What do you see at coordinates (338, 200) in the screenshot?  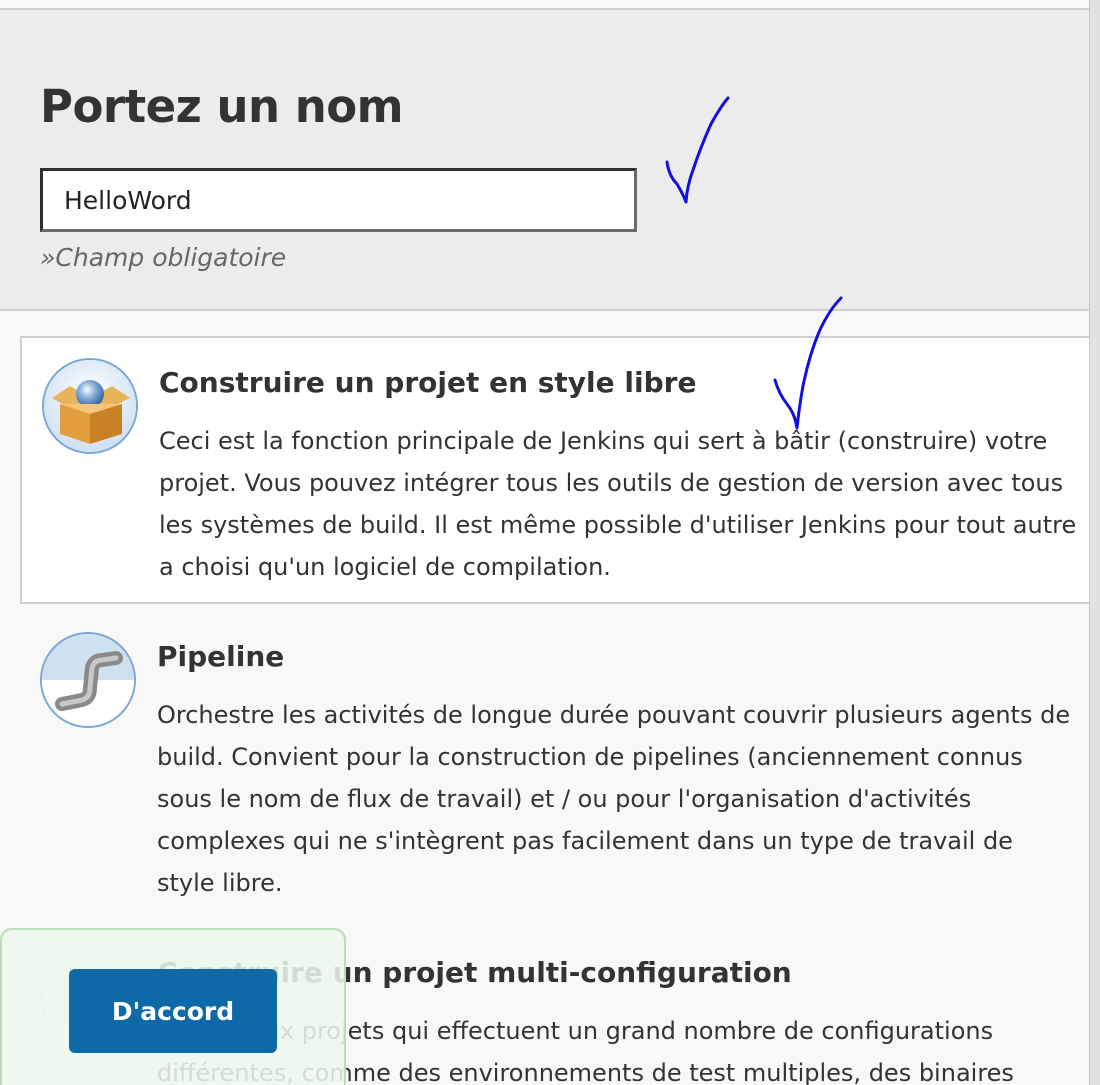 I see `item-name-input` at bounding box center [338, 200].